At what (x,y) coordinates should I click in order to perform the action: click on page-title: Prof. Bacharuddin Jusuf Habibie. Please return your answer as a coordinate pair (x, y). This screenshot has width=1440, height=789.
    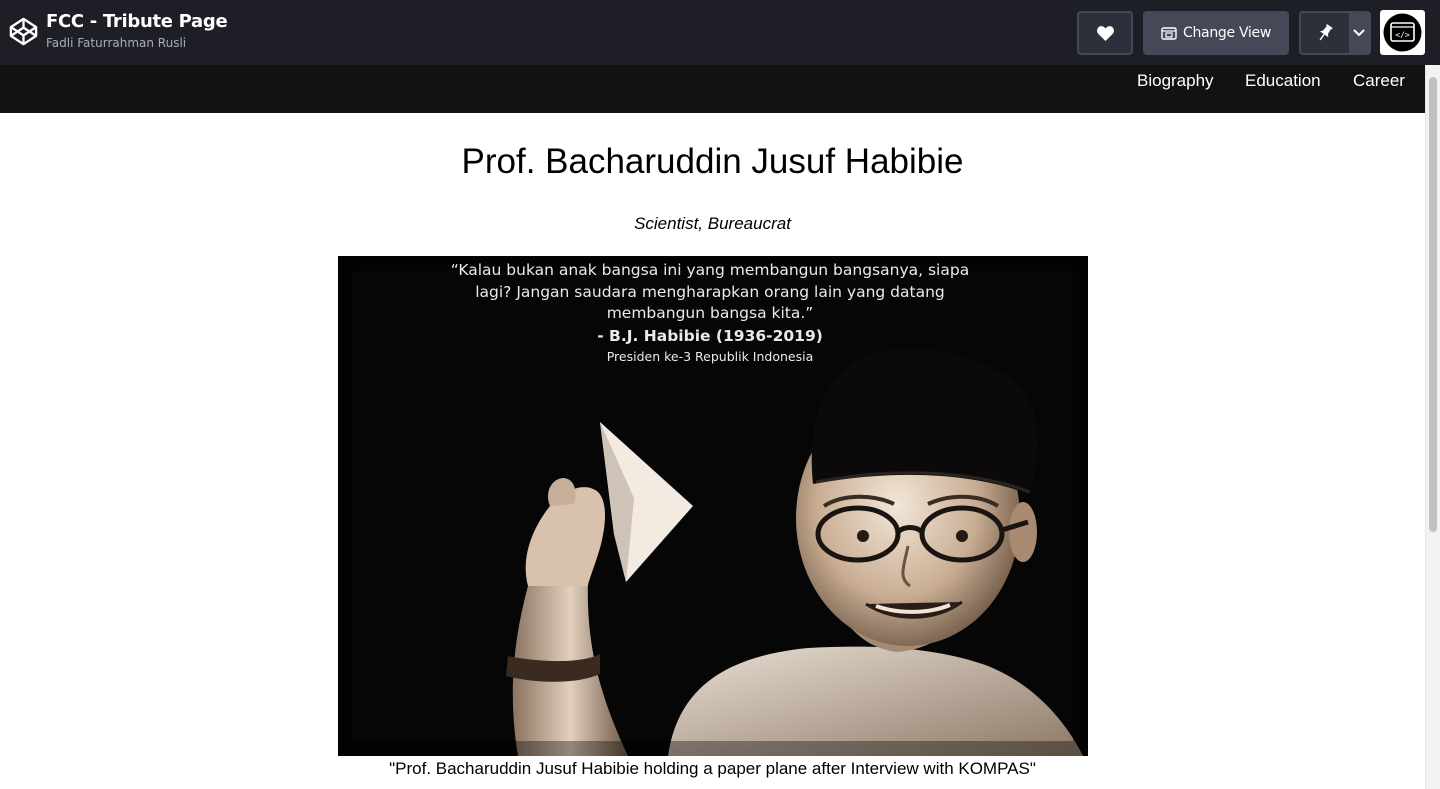
    Looking at the image, I should click on (712, 161).